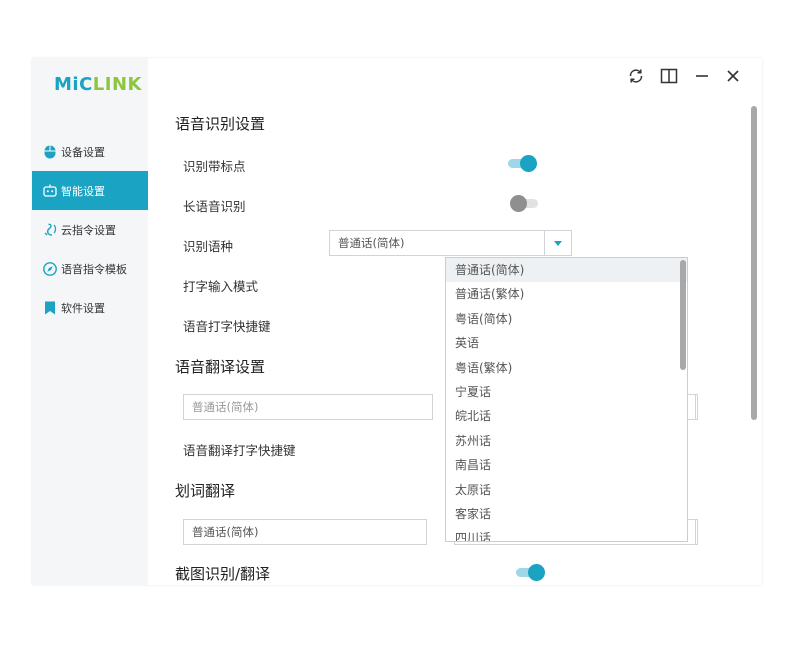 Image resolution: width=790 pixels, height=665 pixels. I want to click on input-mode-label: 打字输入模式, so click(221, 286).